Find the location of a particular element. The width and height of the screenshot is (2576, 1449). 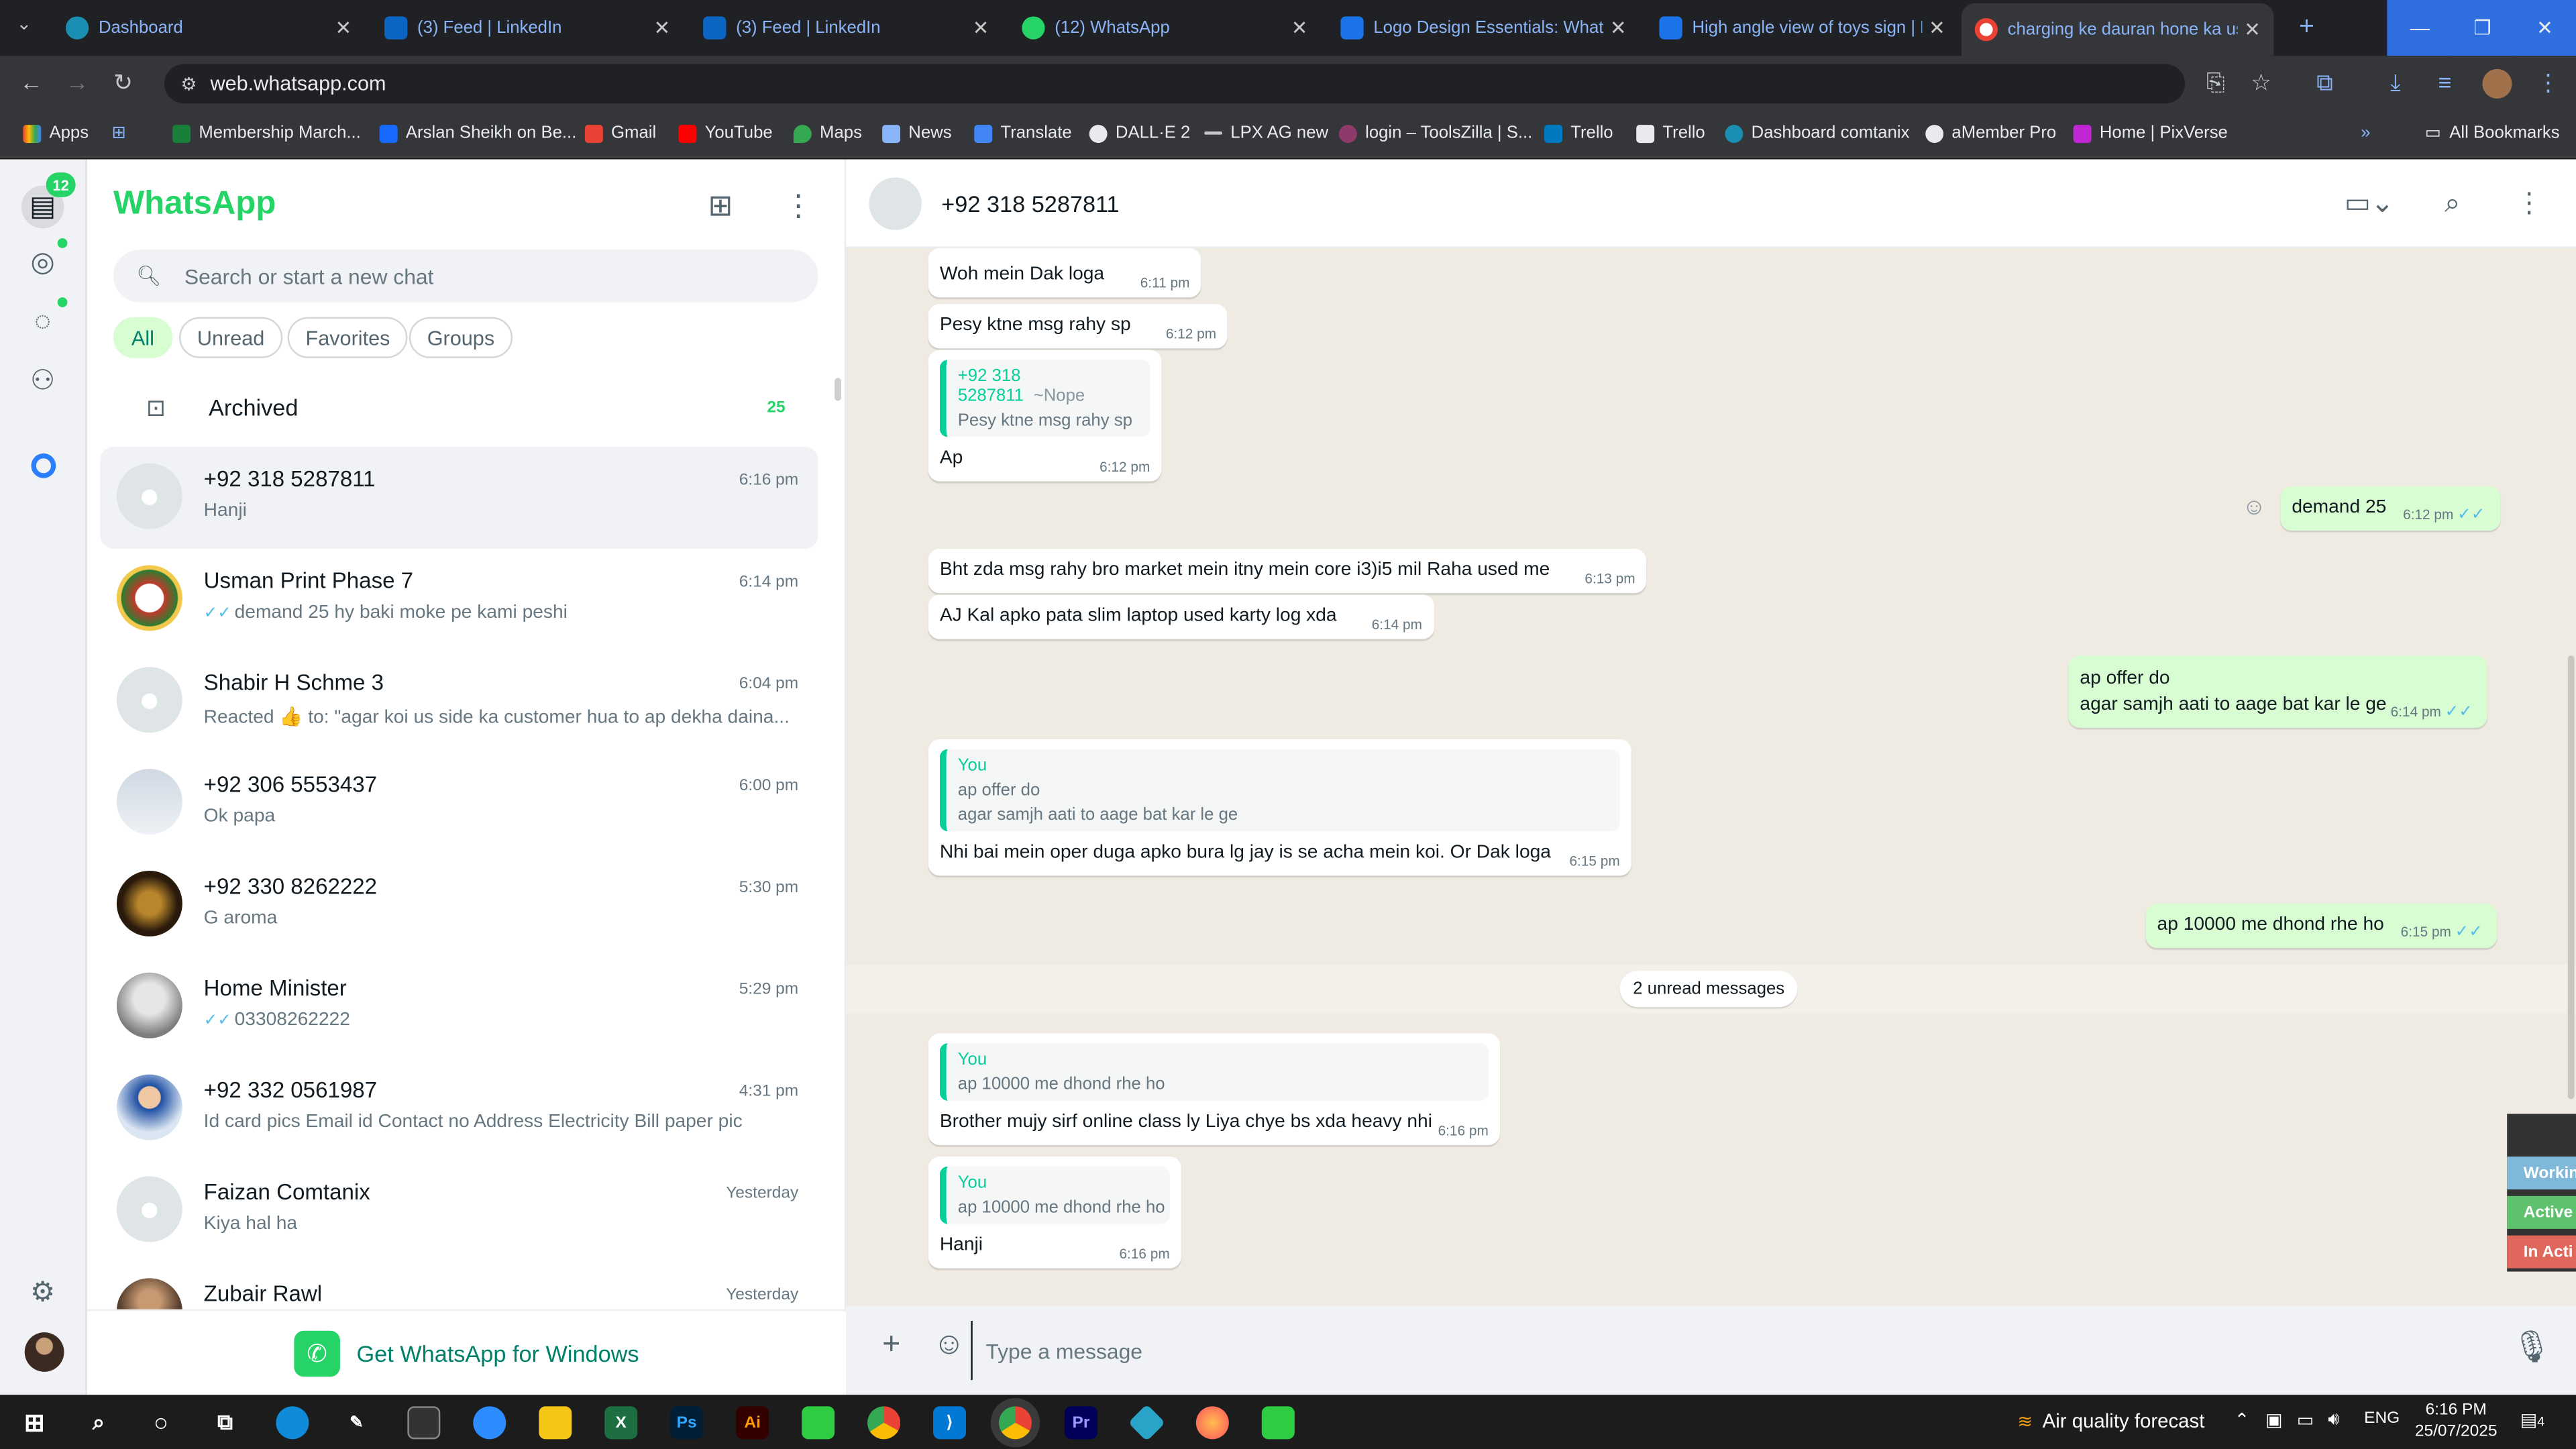

chat-row: +92 330 8262222 5:30 pm G aroma is located at coordinates (459, 905).